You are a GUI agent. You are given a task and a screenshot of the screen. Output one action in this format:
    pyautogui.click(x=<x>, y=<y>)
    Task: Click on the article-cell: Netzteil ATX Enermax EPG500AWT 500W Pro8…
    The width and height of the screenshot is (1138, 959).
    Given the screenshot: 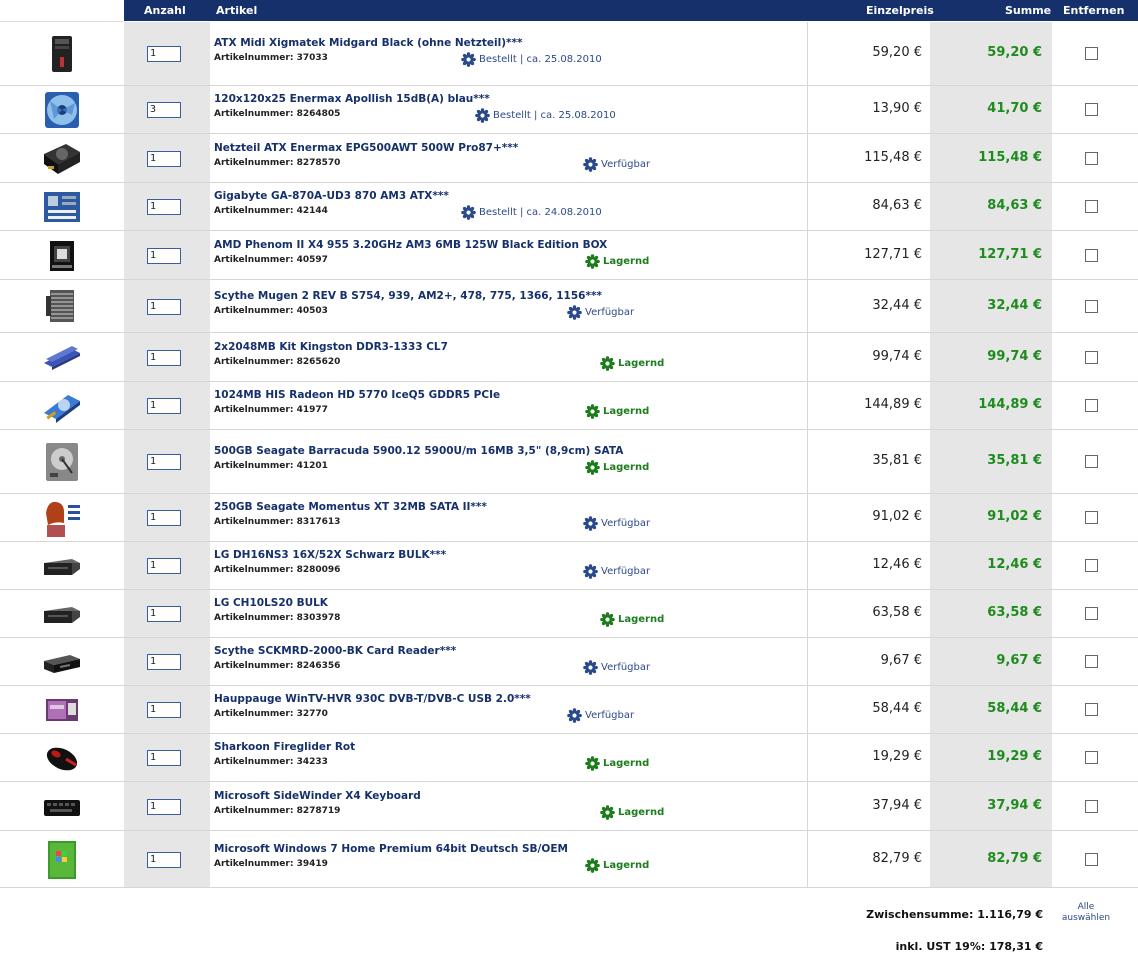 What is the action you would take?
    pyautogui.click(x=509, y=158)
    